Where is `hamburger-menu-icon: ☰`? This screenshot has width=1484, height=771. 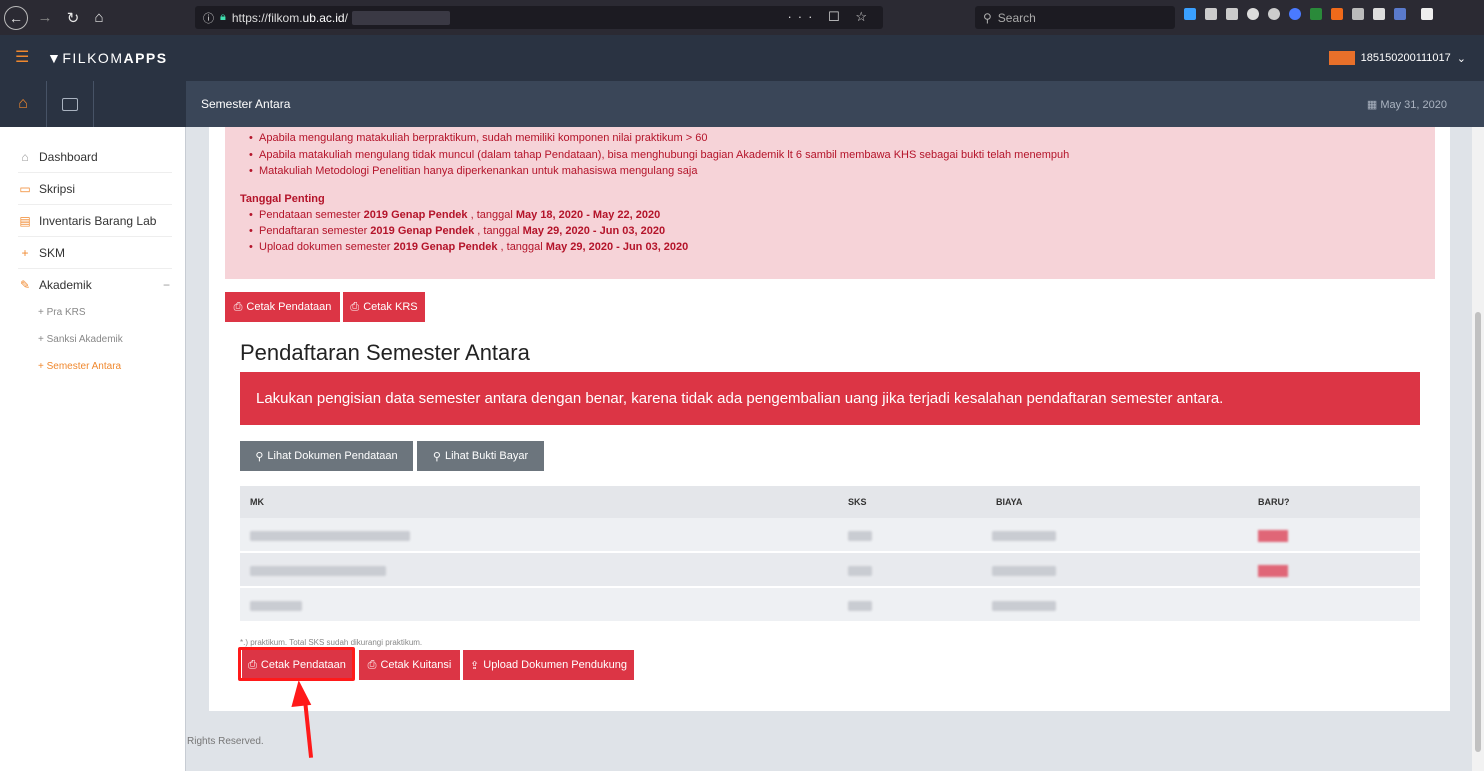 hamburger-menu-icon: ☰ is located at coordinates (22, 58).